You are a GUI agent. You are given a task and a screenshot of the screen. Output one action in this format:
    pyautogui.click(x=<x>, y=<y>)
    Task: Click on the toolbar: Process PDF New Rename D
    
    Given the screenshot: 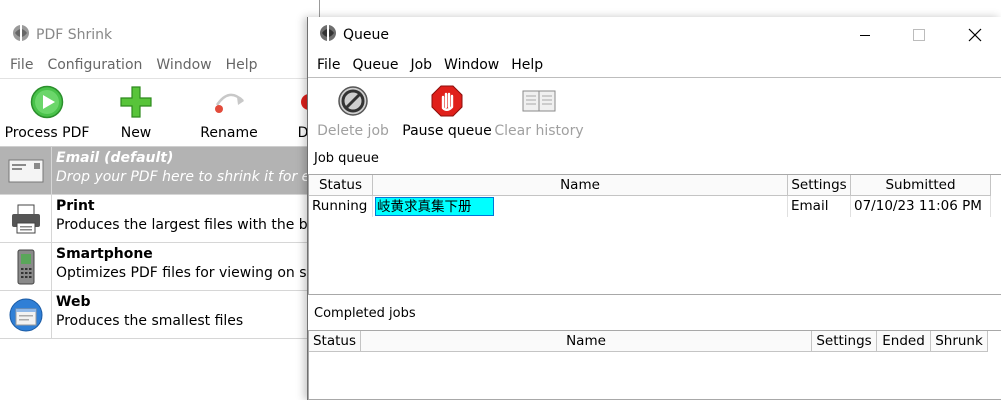 What is the action you would take?
    pyautogui.click(x=160, y=112)
    